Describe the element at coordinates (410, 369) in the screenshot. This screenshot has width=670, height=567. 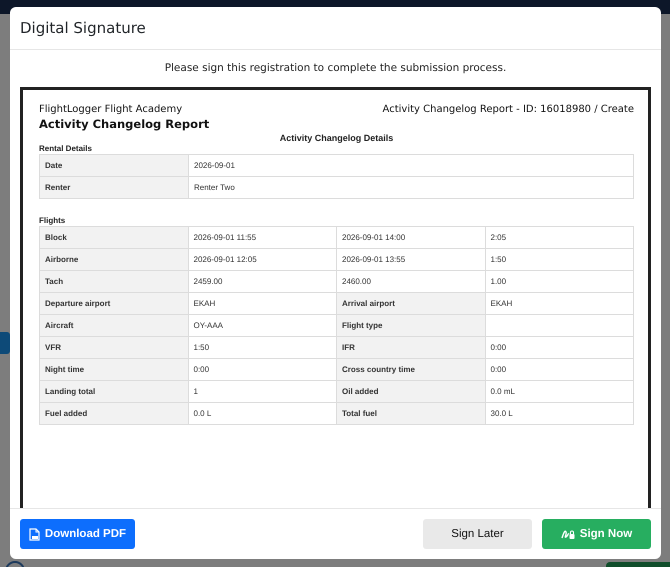
I see `label-cell: Cross country time` at that location.